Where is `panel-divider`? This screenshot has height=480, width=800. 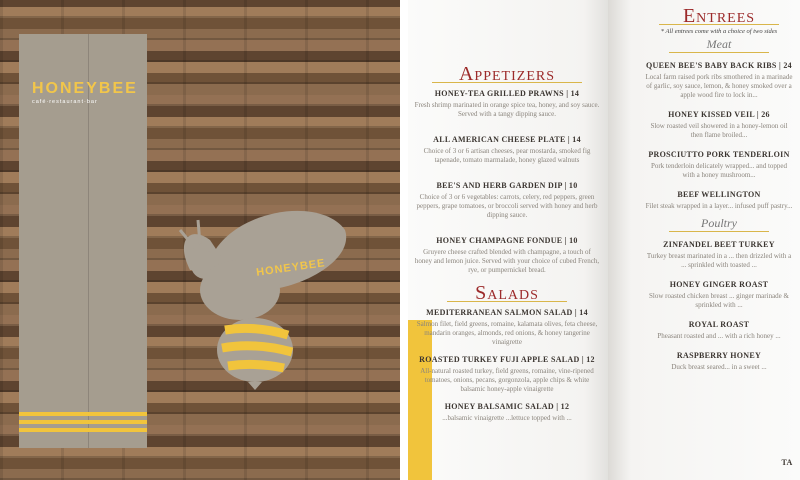
panel-divider is located at coordinates (404, 240).